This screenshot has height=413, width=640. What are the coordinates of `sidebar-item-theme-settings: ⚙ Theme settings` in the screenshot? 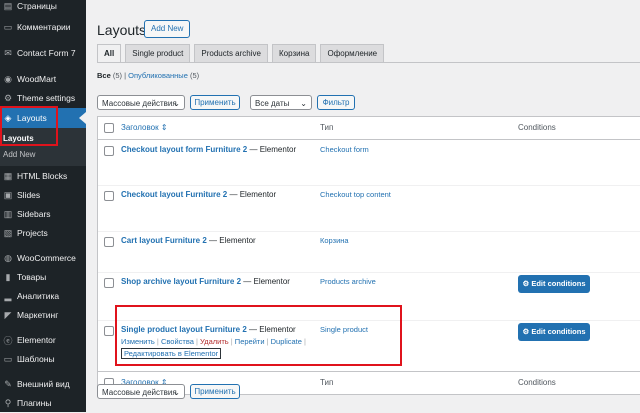 It's located at (43, 98).